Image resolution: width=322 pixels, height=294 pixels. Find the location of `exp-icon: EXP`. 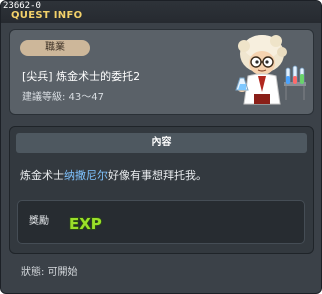

exp-icon: EXP is located at coordinates (88, 223).